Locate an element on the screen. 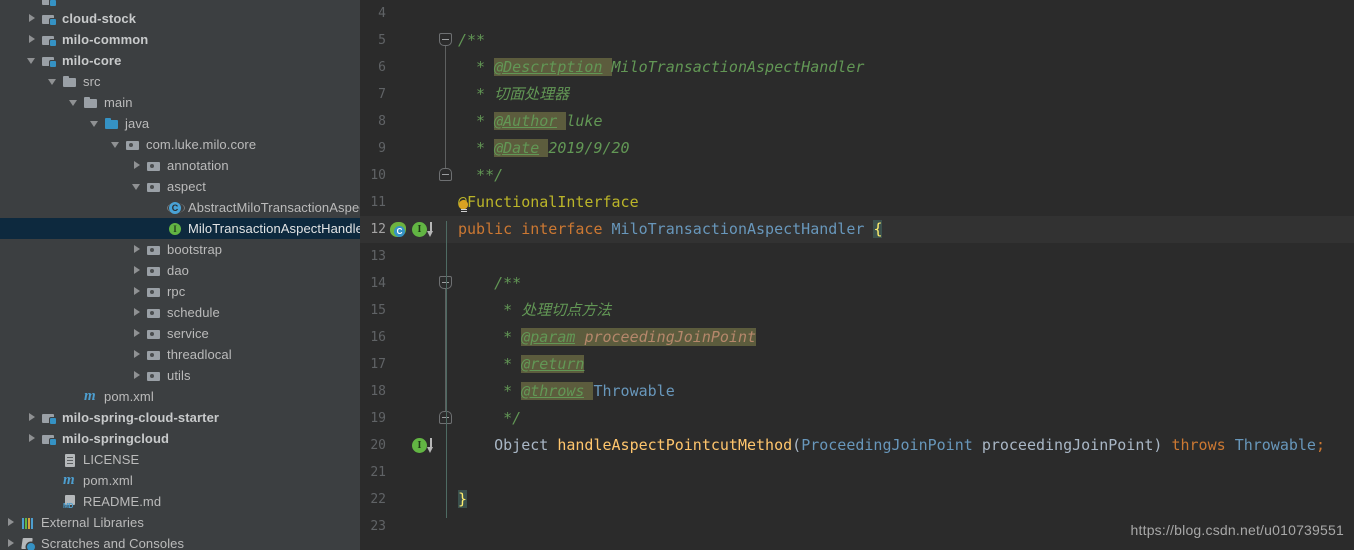 Image resolution: width=1354 pixels, height=550 pixels. editor-line: 22} is located at coordinates (857, 499).